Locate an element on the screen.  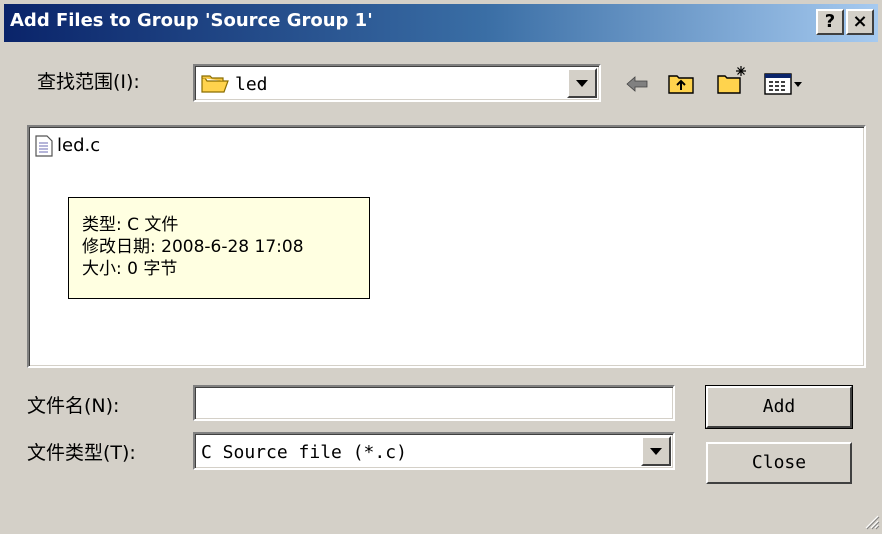
folder-icon is located at coordinates (215, 86).